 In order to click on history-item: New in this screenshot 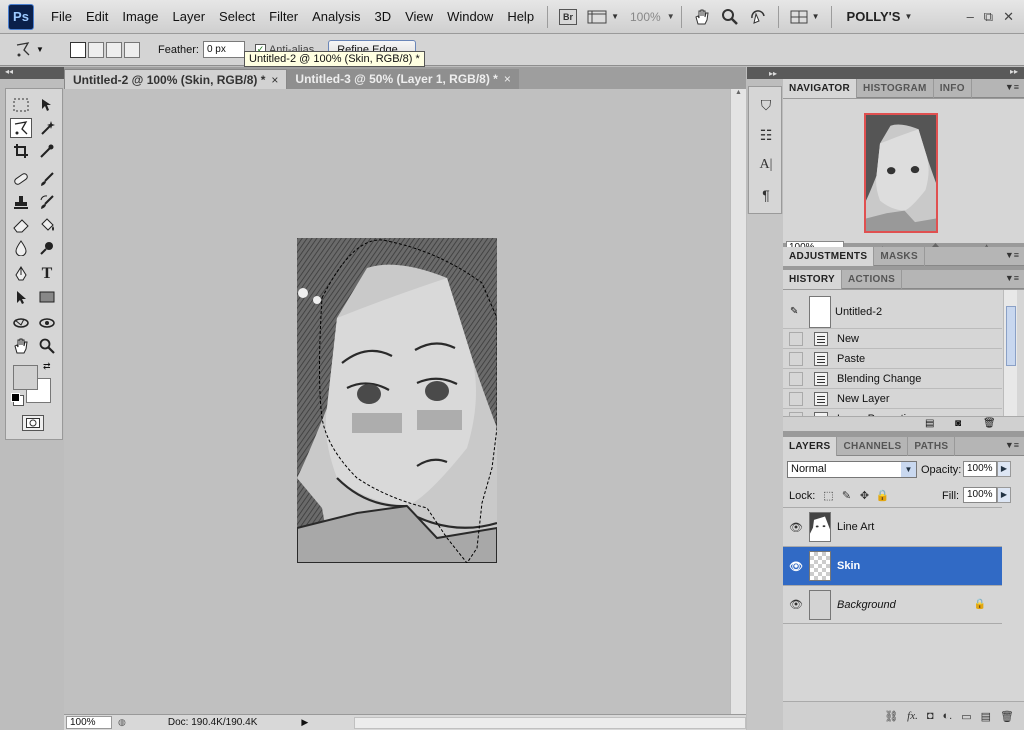, I will do `click(892, 338)`.